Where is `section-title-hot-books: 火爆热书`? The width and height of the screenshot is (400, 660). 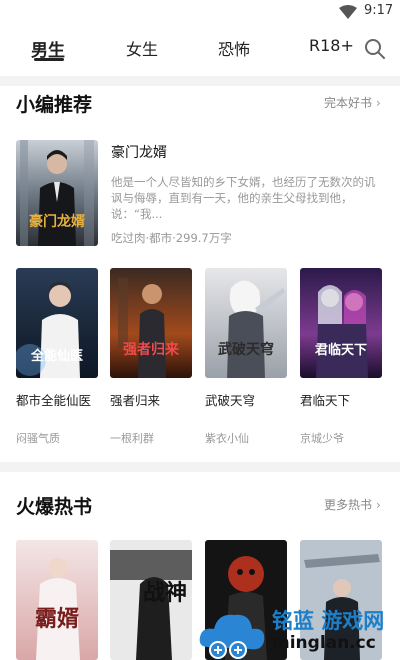
section-title-hot-books: 火爆热书 is located at coordinates (54, 507).